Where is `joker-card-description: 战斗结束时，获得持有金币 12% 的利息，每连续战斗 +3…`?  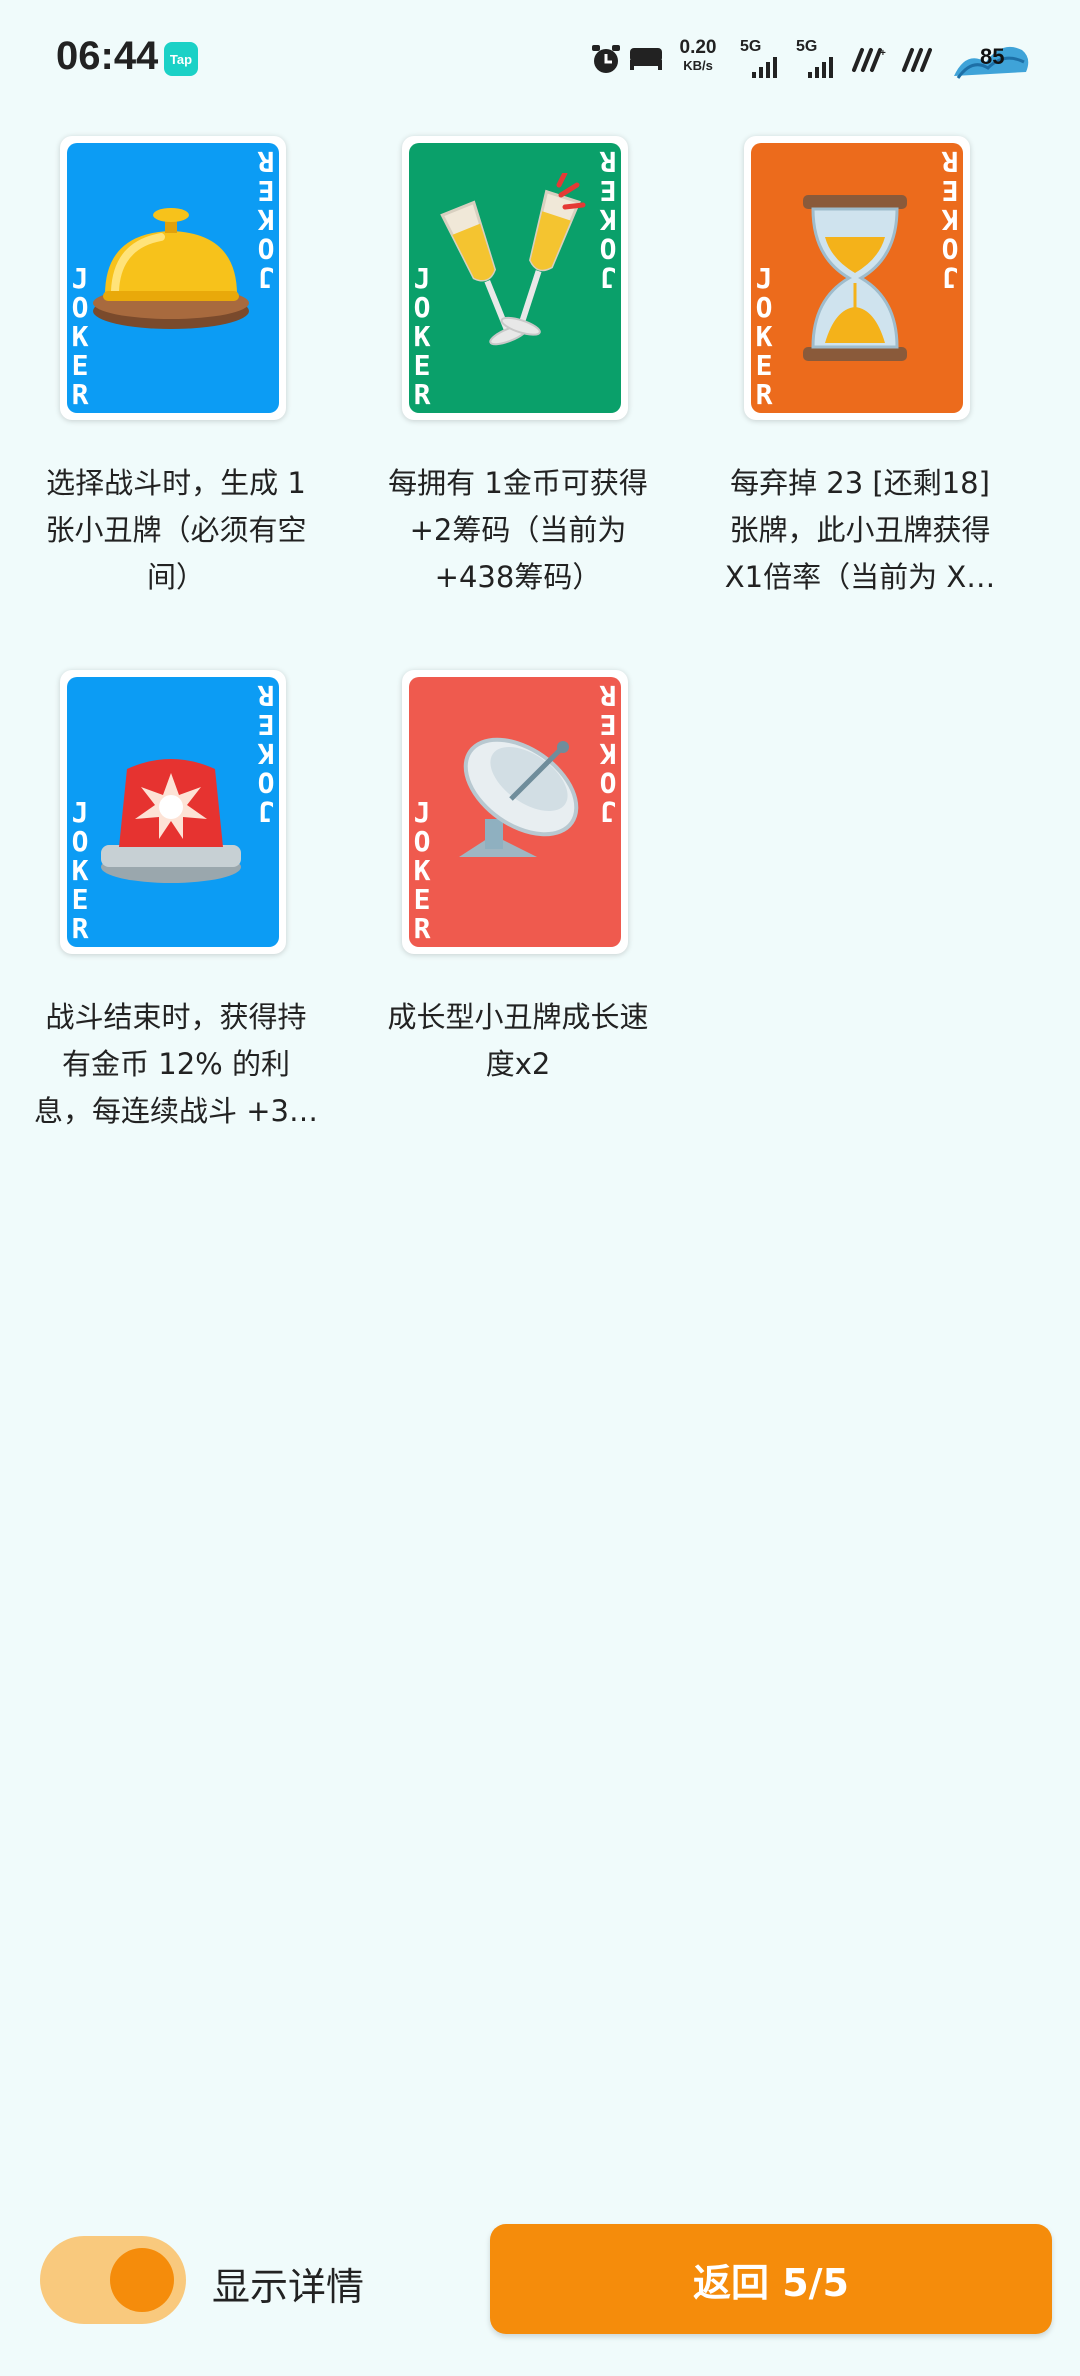 joker-card-description: 战斗结束时，获得持有金币 12% 的利息，每连续战斗 +3… is located at coordinates (176, 1064).